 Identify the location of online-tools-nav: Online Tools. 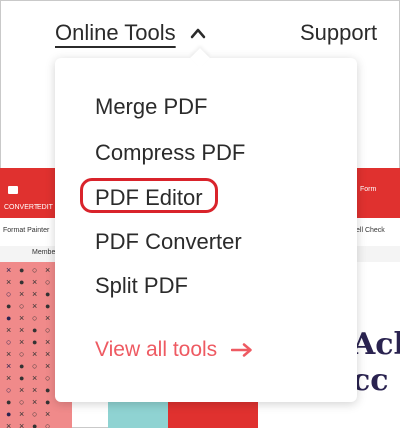
(130, 33).